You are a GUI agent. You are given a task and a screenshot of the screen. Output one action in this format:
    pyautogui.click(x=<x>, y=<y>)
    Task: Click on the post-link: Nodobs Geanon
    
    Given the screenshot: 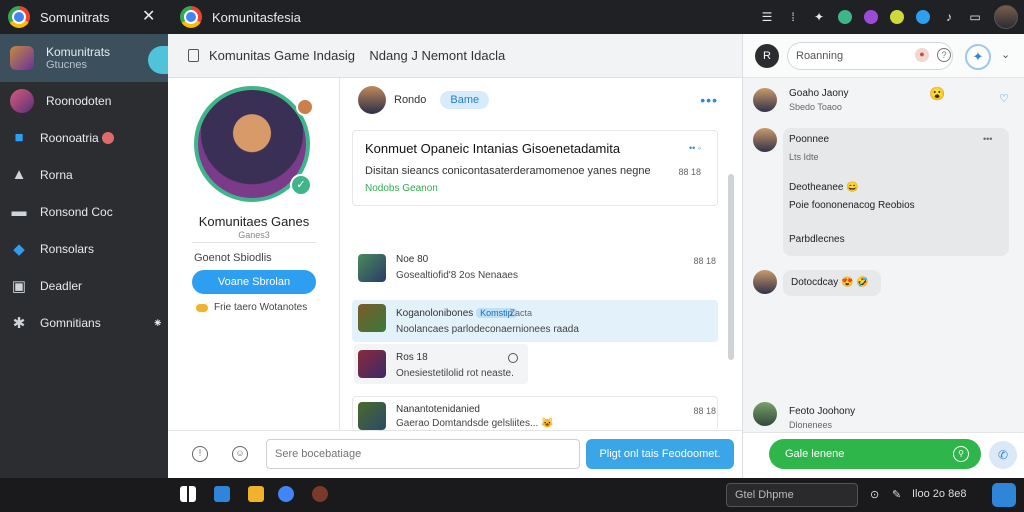 What is the action you would take?
    pyautogui.click(x=401, y=188)
    